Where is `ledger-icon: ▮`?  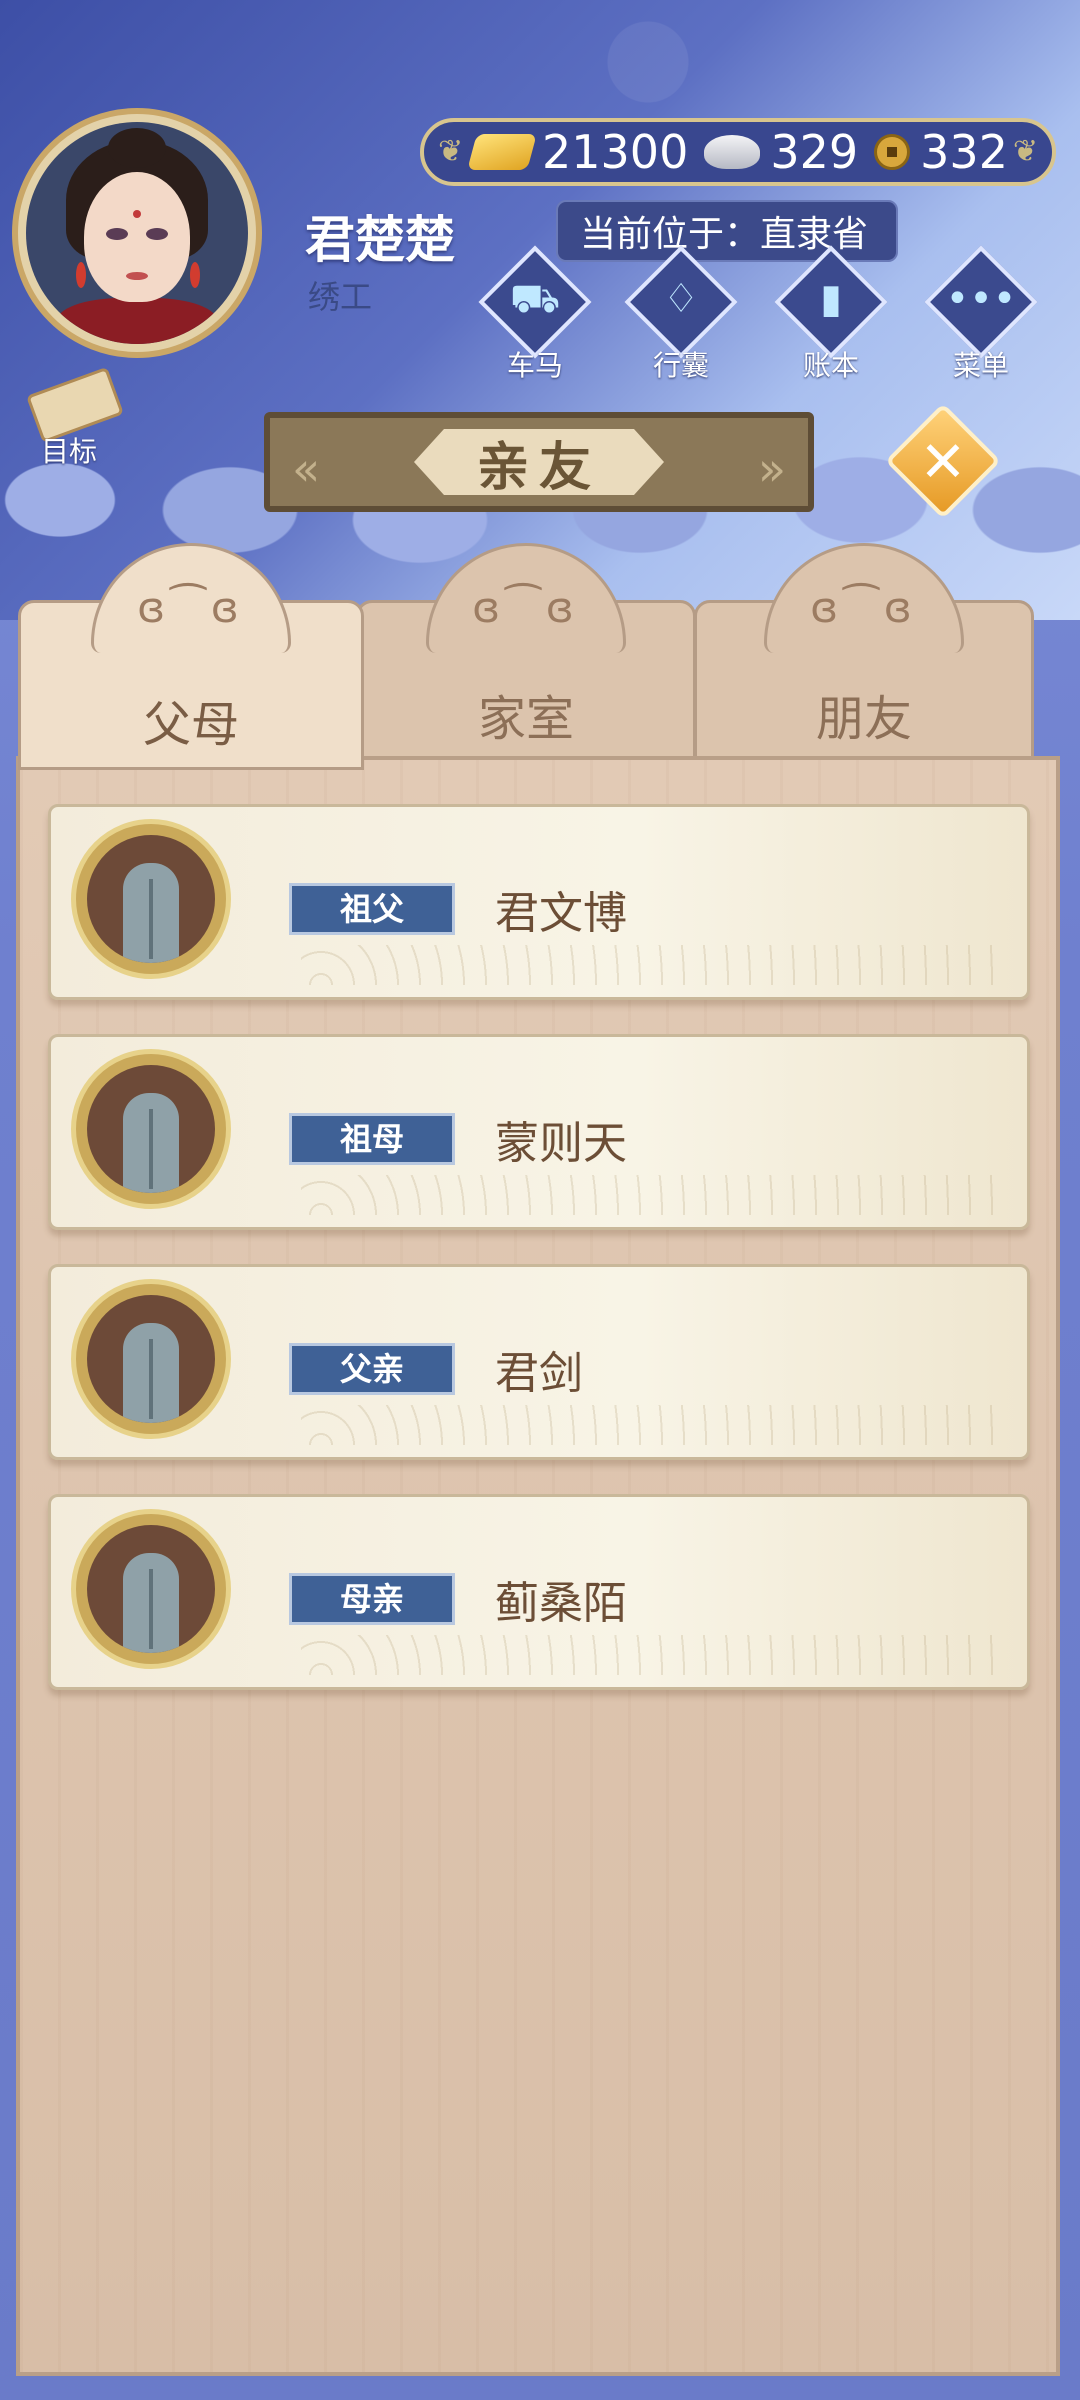
ledger-icon: ▮ is located at coordinates (830, 299).